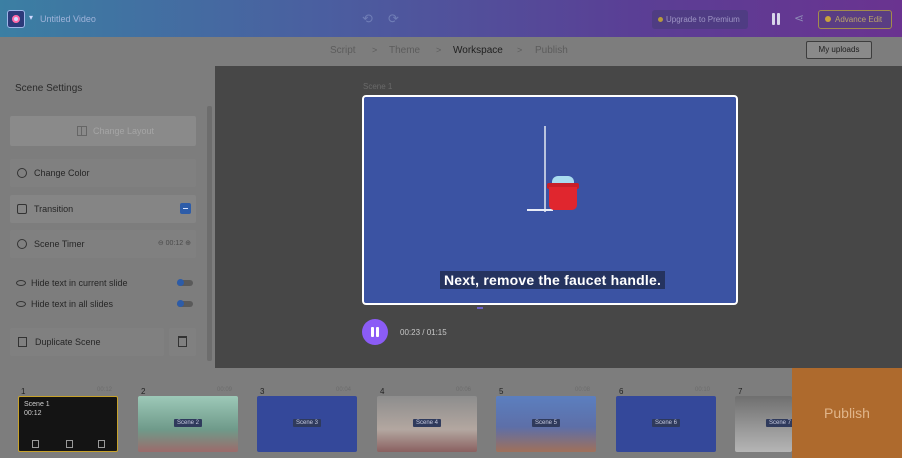 This screenshot has height=458, width=902. I want to click on pause-button, so click(375, 332).